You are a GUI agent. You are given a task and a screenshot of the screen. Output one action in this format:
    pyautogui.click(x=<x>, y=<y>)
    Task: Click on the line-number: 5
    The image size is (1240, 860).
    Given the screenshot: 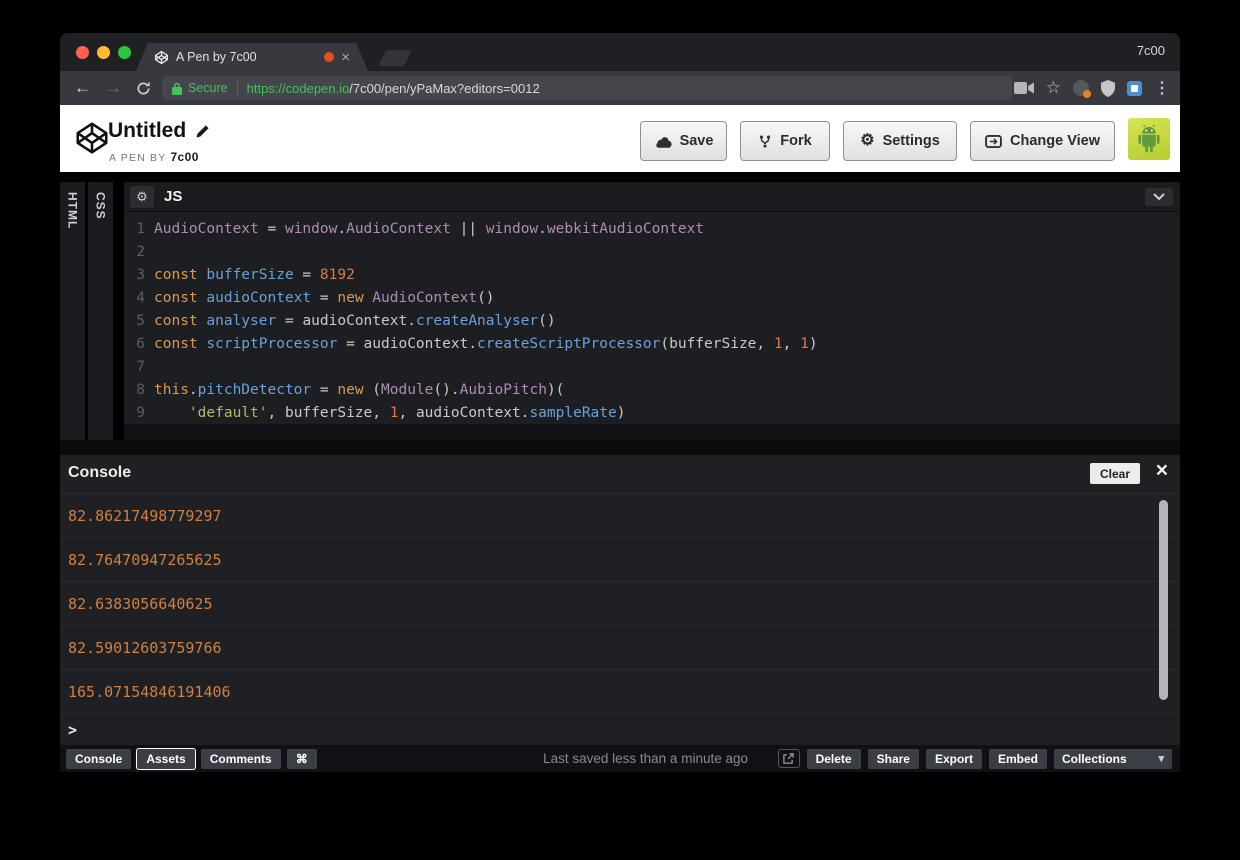 What is the action you would take?
    pyautogui.click(x=140, y=321)
    